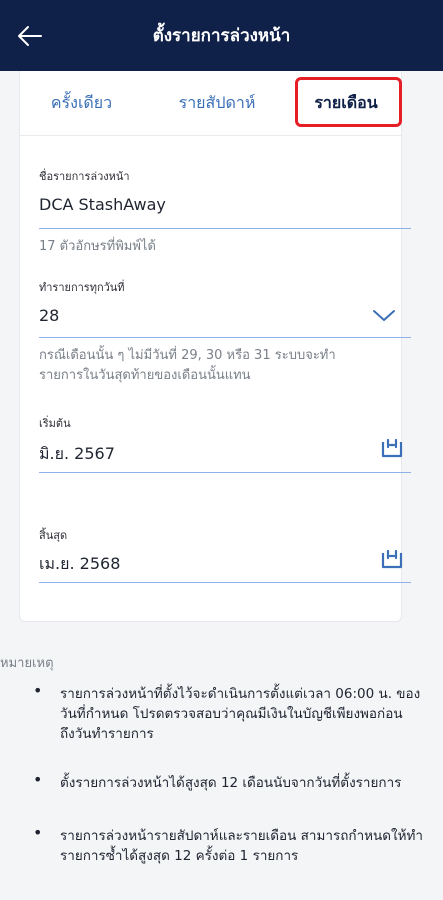 This screenshot has height=900, width=443. Describe the element at coordinates (225, 337) in the screenshot. I see `day-field-underline` at that location.